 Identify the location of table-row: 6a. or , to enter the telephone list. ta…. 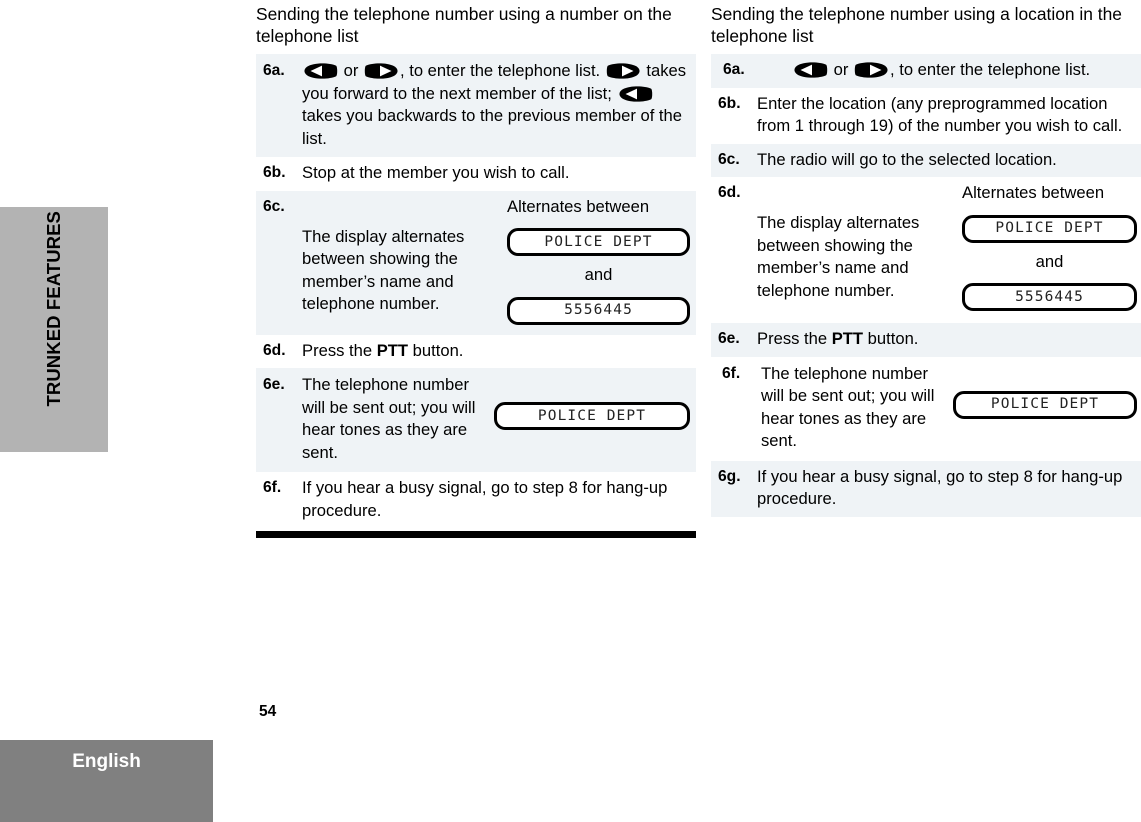
(476, 105).